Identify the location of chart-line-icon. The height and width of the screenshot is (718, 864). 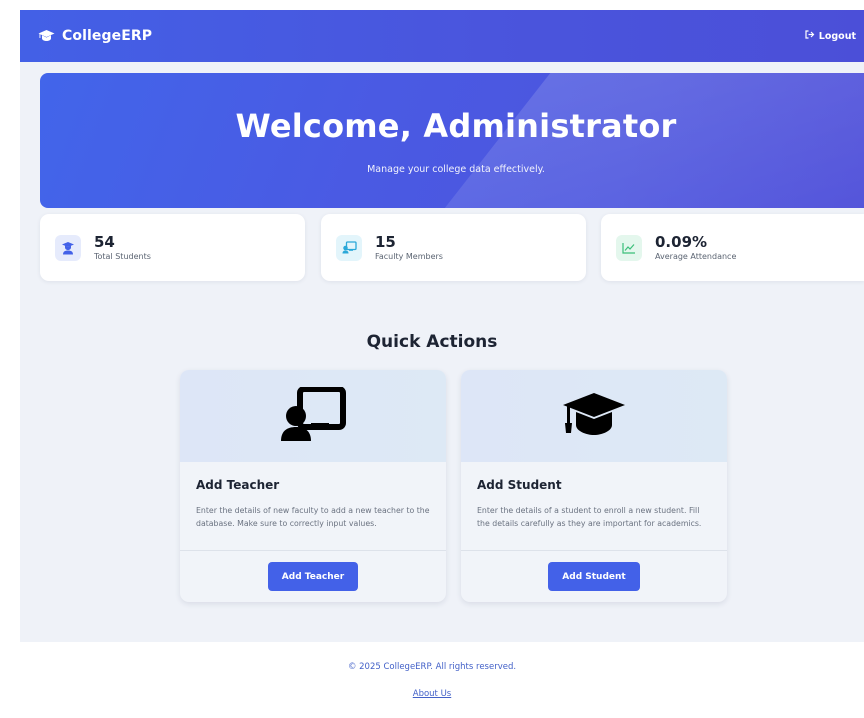
(629, 247).